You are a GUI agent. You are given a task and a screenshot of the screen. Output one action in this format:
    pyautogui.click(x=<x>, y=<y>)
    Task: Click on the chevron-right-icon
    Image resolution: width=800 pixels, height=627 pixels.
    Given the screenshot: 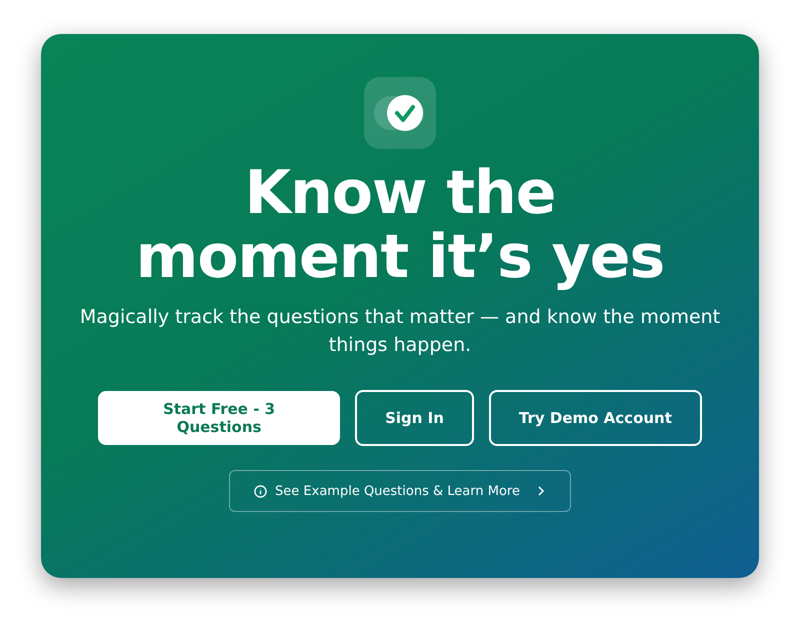 What is the action you would take?
    pyautogui.click(x=541, y=491)
    